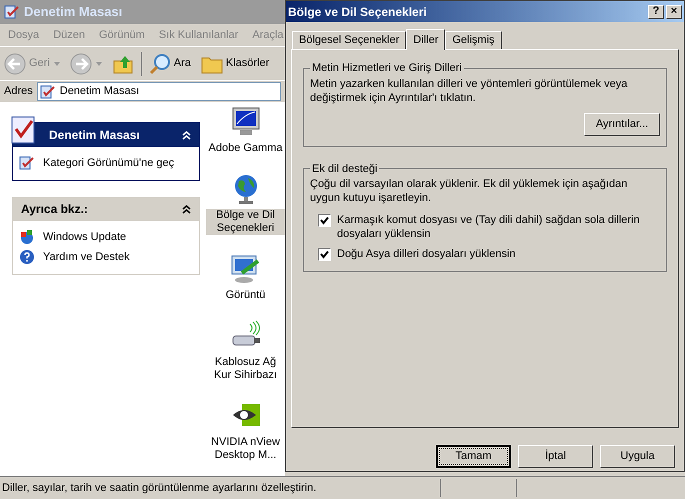 The width and height of the screenshot is (685, 499). Describe the element at coordinates (469, 90) in the screenshot. I see `group-description: Metin yazarken kullanılan dilleri ve yöntemleri görüntülemek veya değiştirmek için Ayrıntılar'ı tıklatın.` at that location.